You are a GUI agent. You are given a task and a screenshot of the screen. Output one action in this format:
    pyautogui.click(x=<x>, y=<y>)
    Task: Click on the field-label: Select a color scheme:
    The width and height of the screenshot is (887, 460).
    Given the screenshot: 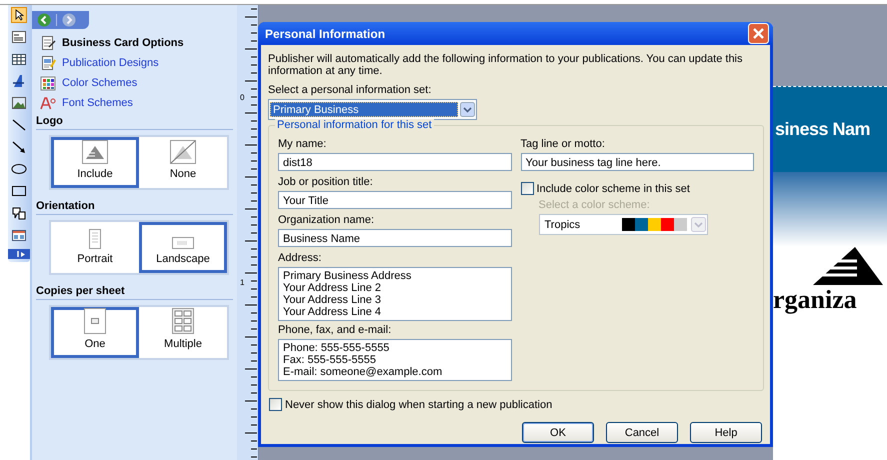 What is the action you would take?
    pyautogui.click(x=594, y=205)
    